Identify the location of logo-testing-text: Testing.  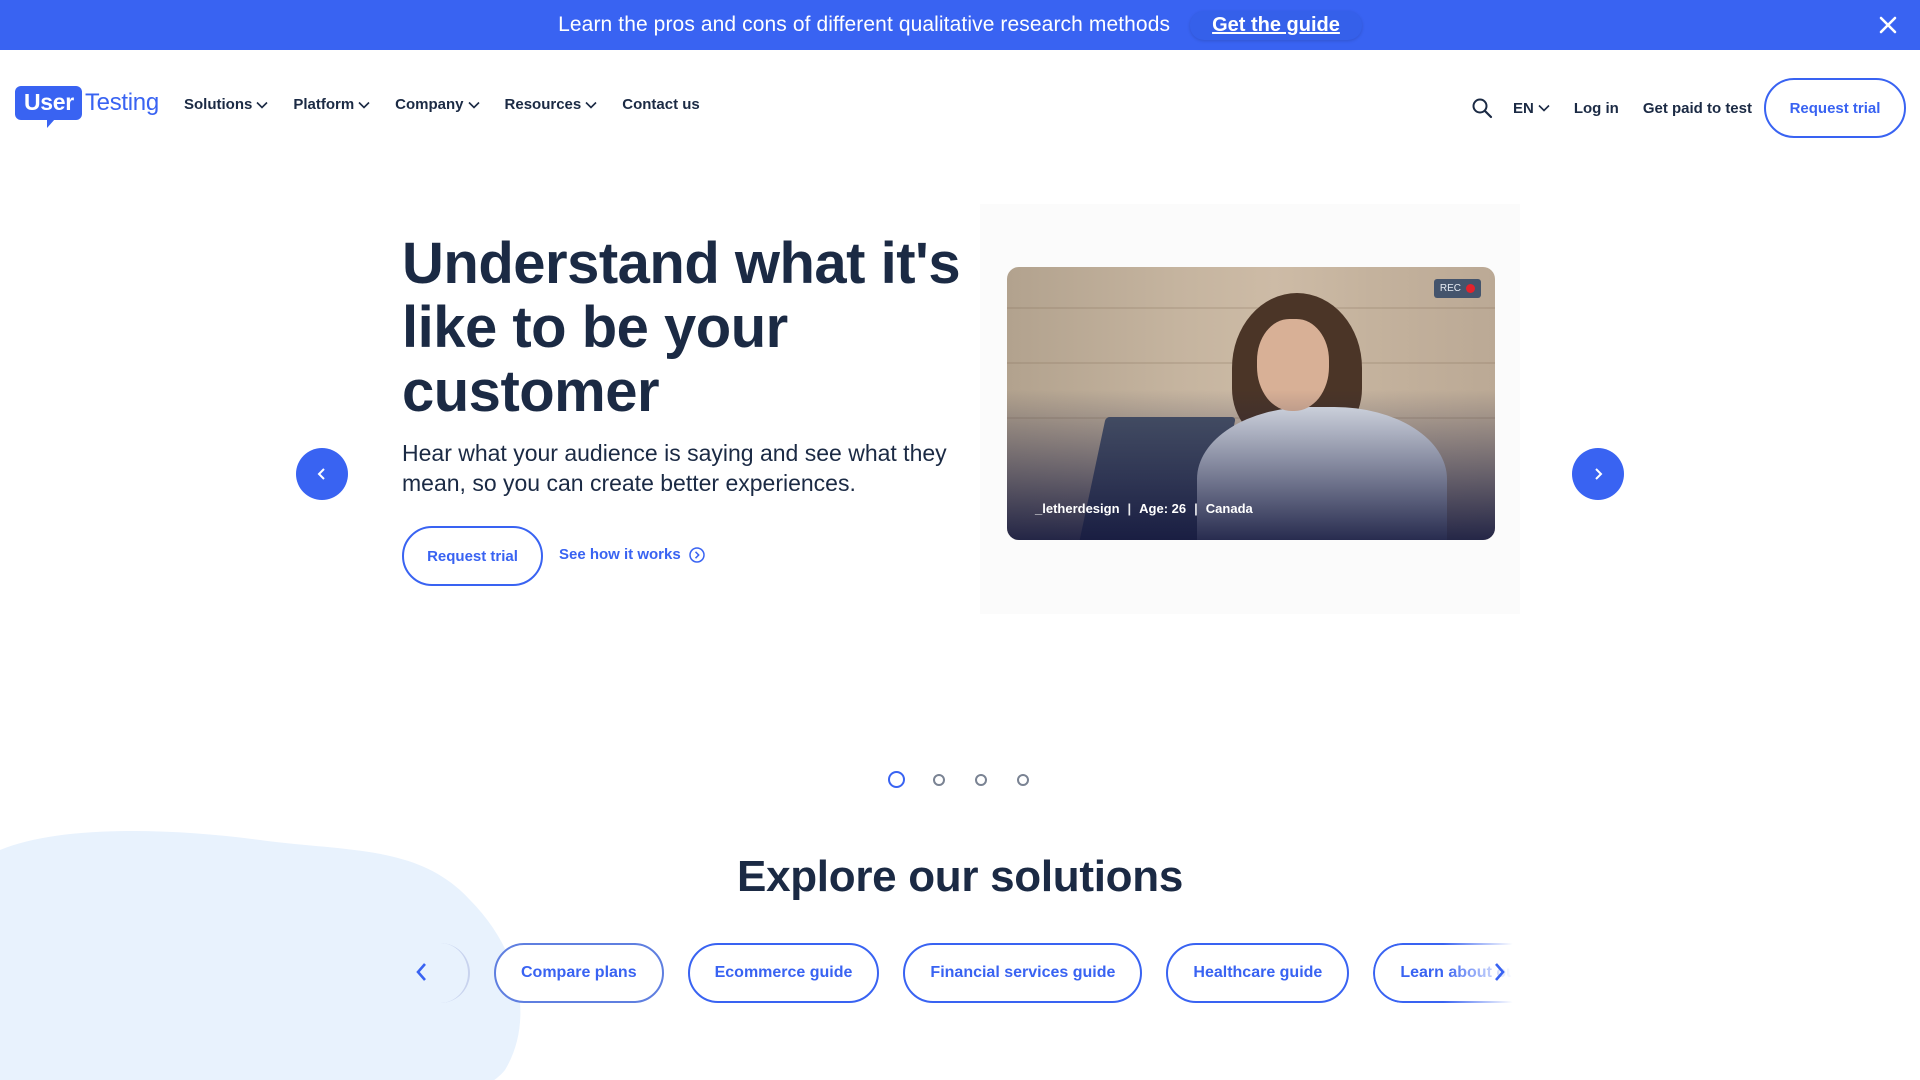
(121, 102).